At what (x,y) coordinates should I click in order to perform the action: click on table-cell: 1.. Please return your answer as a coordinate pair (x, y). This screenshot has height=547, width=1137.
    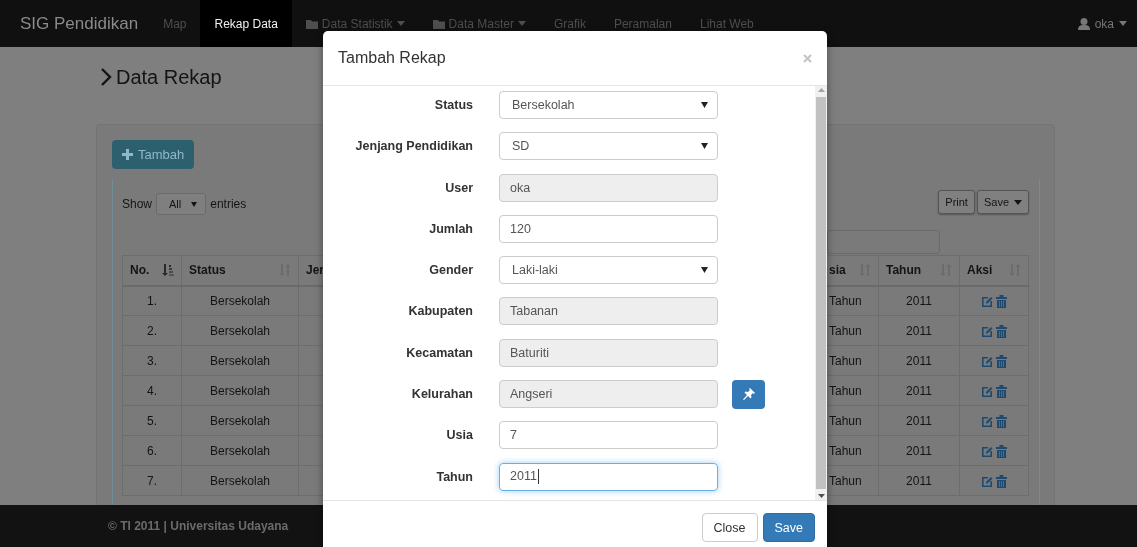
    Looking at the image, I should click on (152, 300).